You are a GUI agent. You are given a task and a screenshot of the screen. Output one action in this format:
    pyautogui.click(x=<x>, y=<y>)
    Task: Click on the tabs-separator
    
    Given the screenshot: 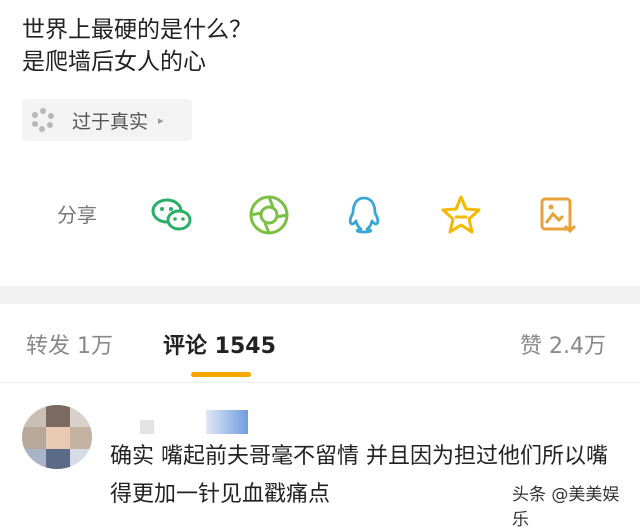 What is the action you would take?
    pyautogui.click(x=320, y=382)
    